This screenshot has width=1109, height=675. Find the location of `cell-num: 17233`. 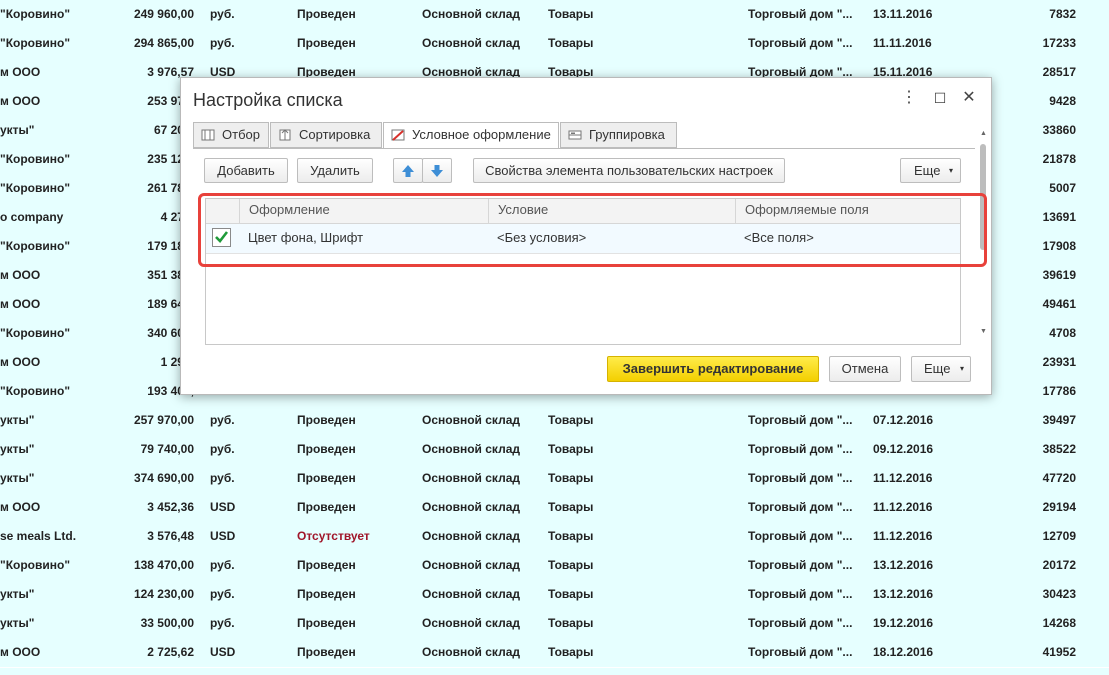

cell-num: 17233 is located at coordinates (1059, 43).